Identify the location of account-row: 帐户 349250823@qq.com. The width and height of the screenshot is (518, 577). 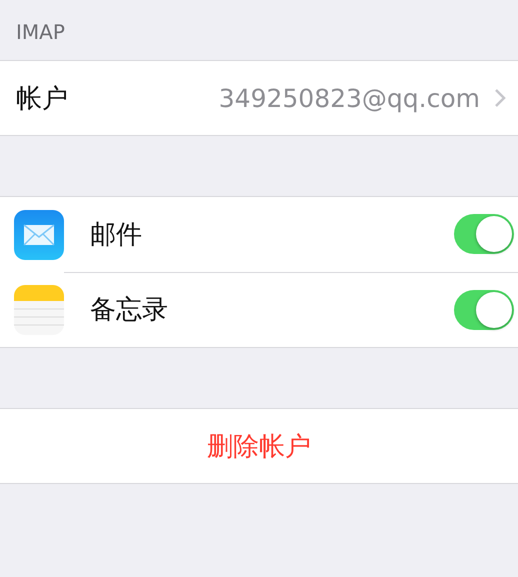
(259, 98).